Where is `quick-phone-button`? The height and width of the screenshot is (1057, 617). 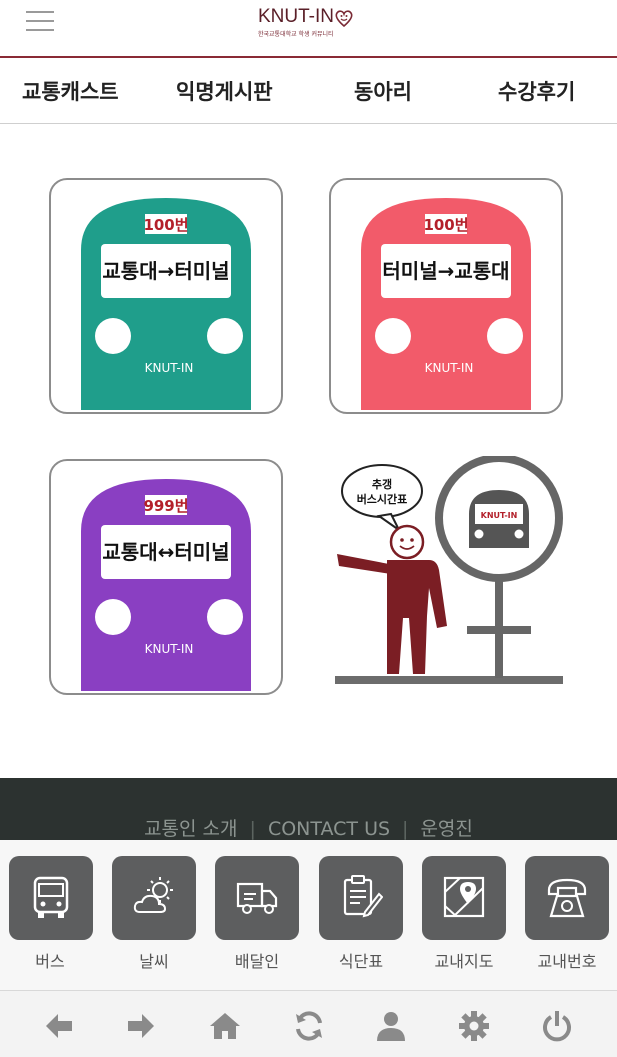
quick-phone-button is located at coordinates (567, 898).